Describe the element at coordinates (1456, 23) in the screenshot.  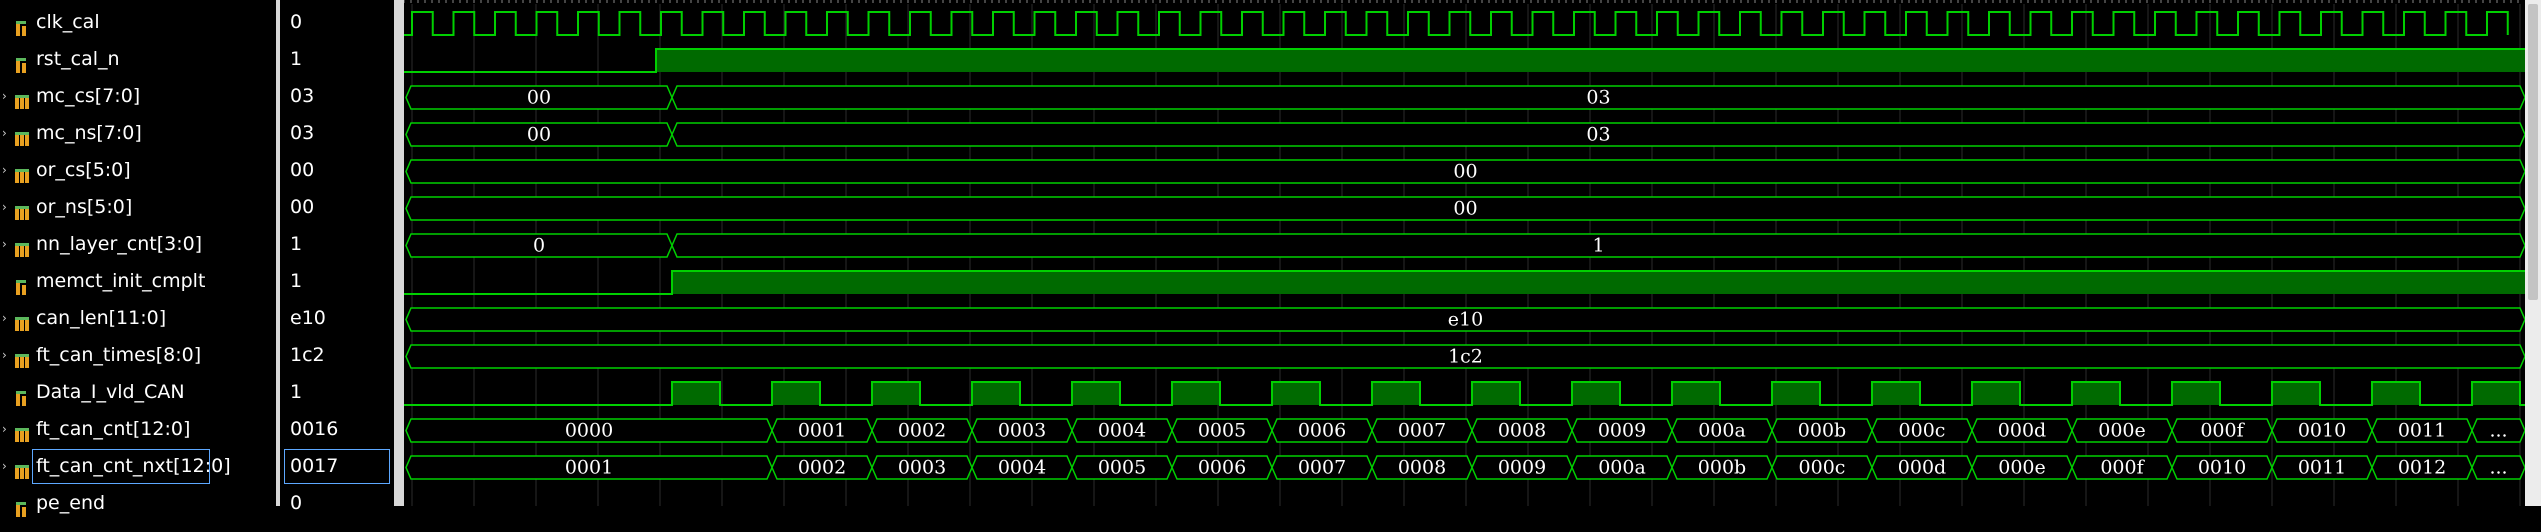
I see `clk-waveform` at that location.